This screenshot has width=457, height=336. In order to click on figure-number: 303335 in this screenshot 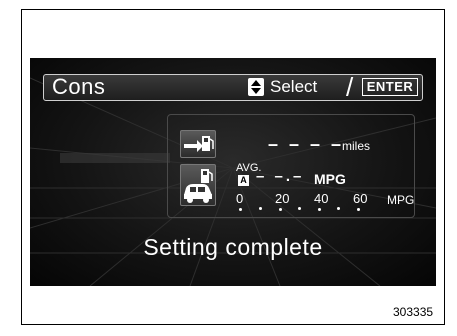, I will do `click(413, 312)`.